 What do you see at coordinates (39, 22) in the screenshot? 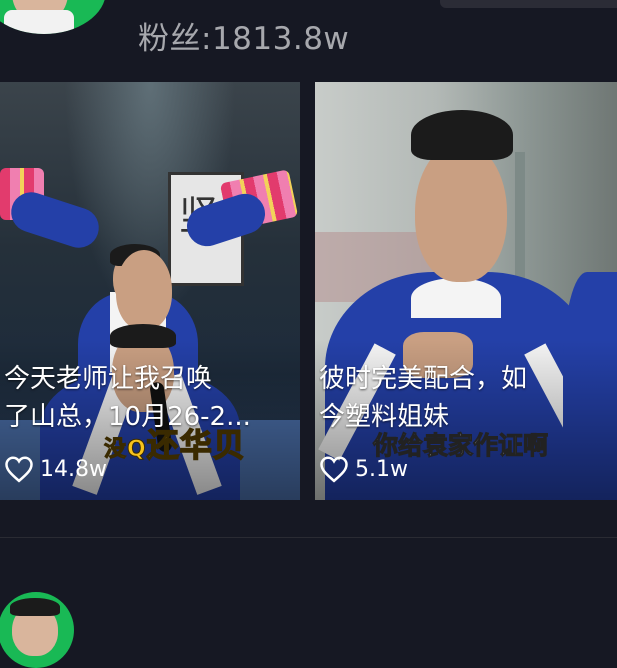
I see `avatar-collar` at bounding box center [39, 22].